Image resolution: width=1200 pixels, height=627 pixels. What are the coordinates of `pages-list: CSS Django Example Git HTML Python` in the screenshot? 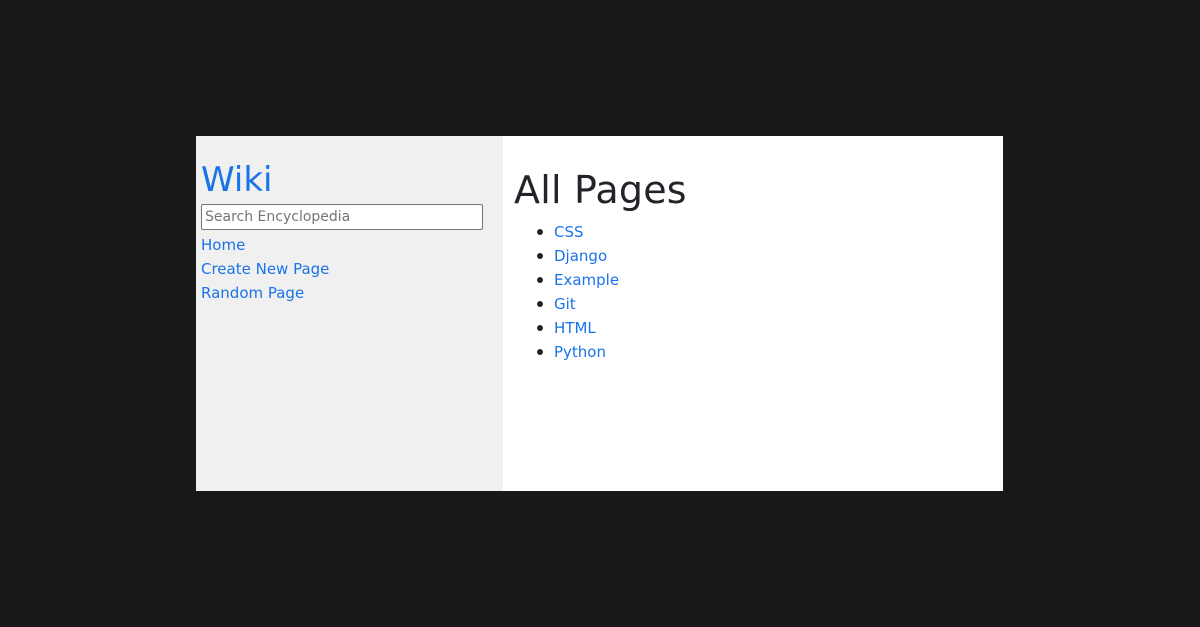 It's located at (758, 292).